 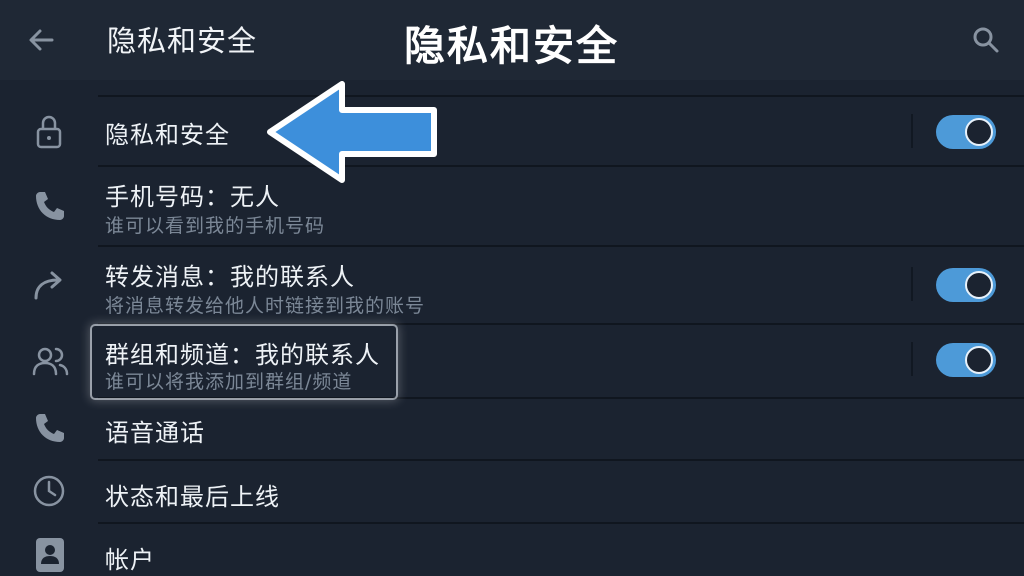 What do you see at coordinates (561, 131) in the screenshot?
I see `row-privacy-security: 隐私和安全` at bounding box center [561, 131].